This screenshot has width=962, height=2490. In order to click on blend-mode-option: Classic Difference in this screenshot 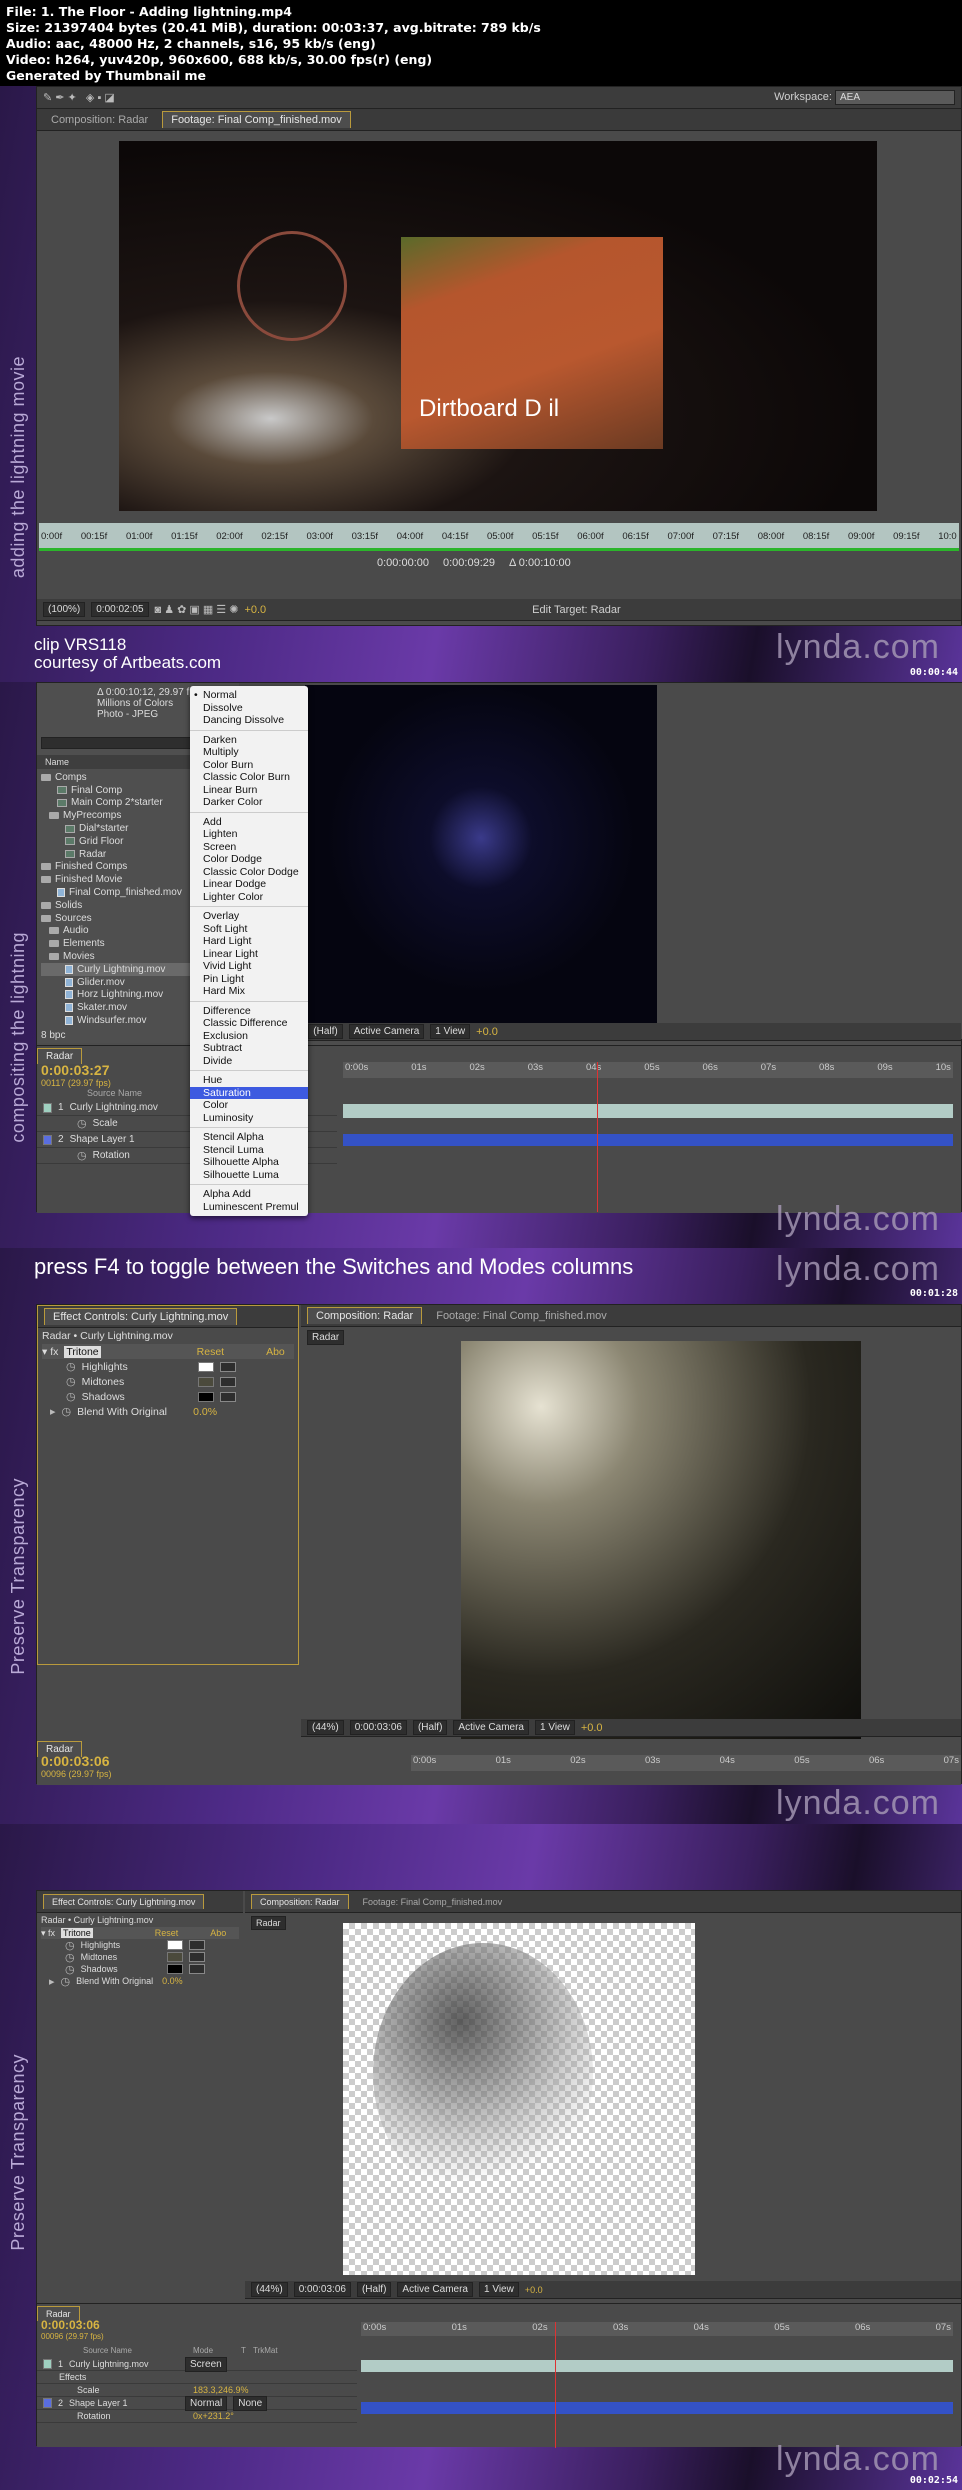, I will do `click(249, 1023)`.